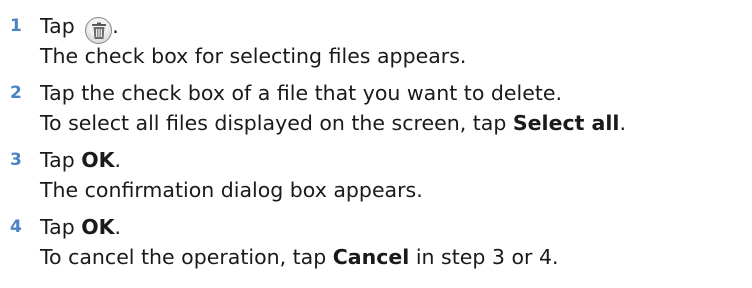  What do you see at coordinates (16, 26) in the screenshot?
I see `step-number: 1` at bounding box center [16, 26].